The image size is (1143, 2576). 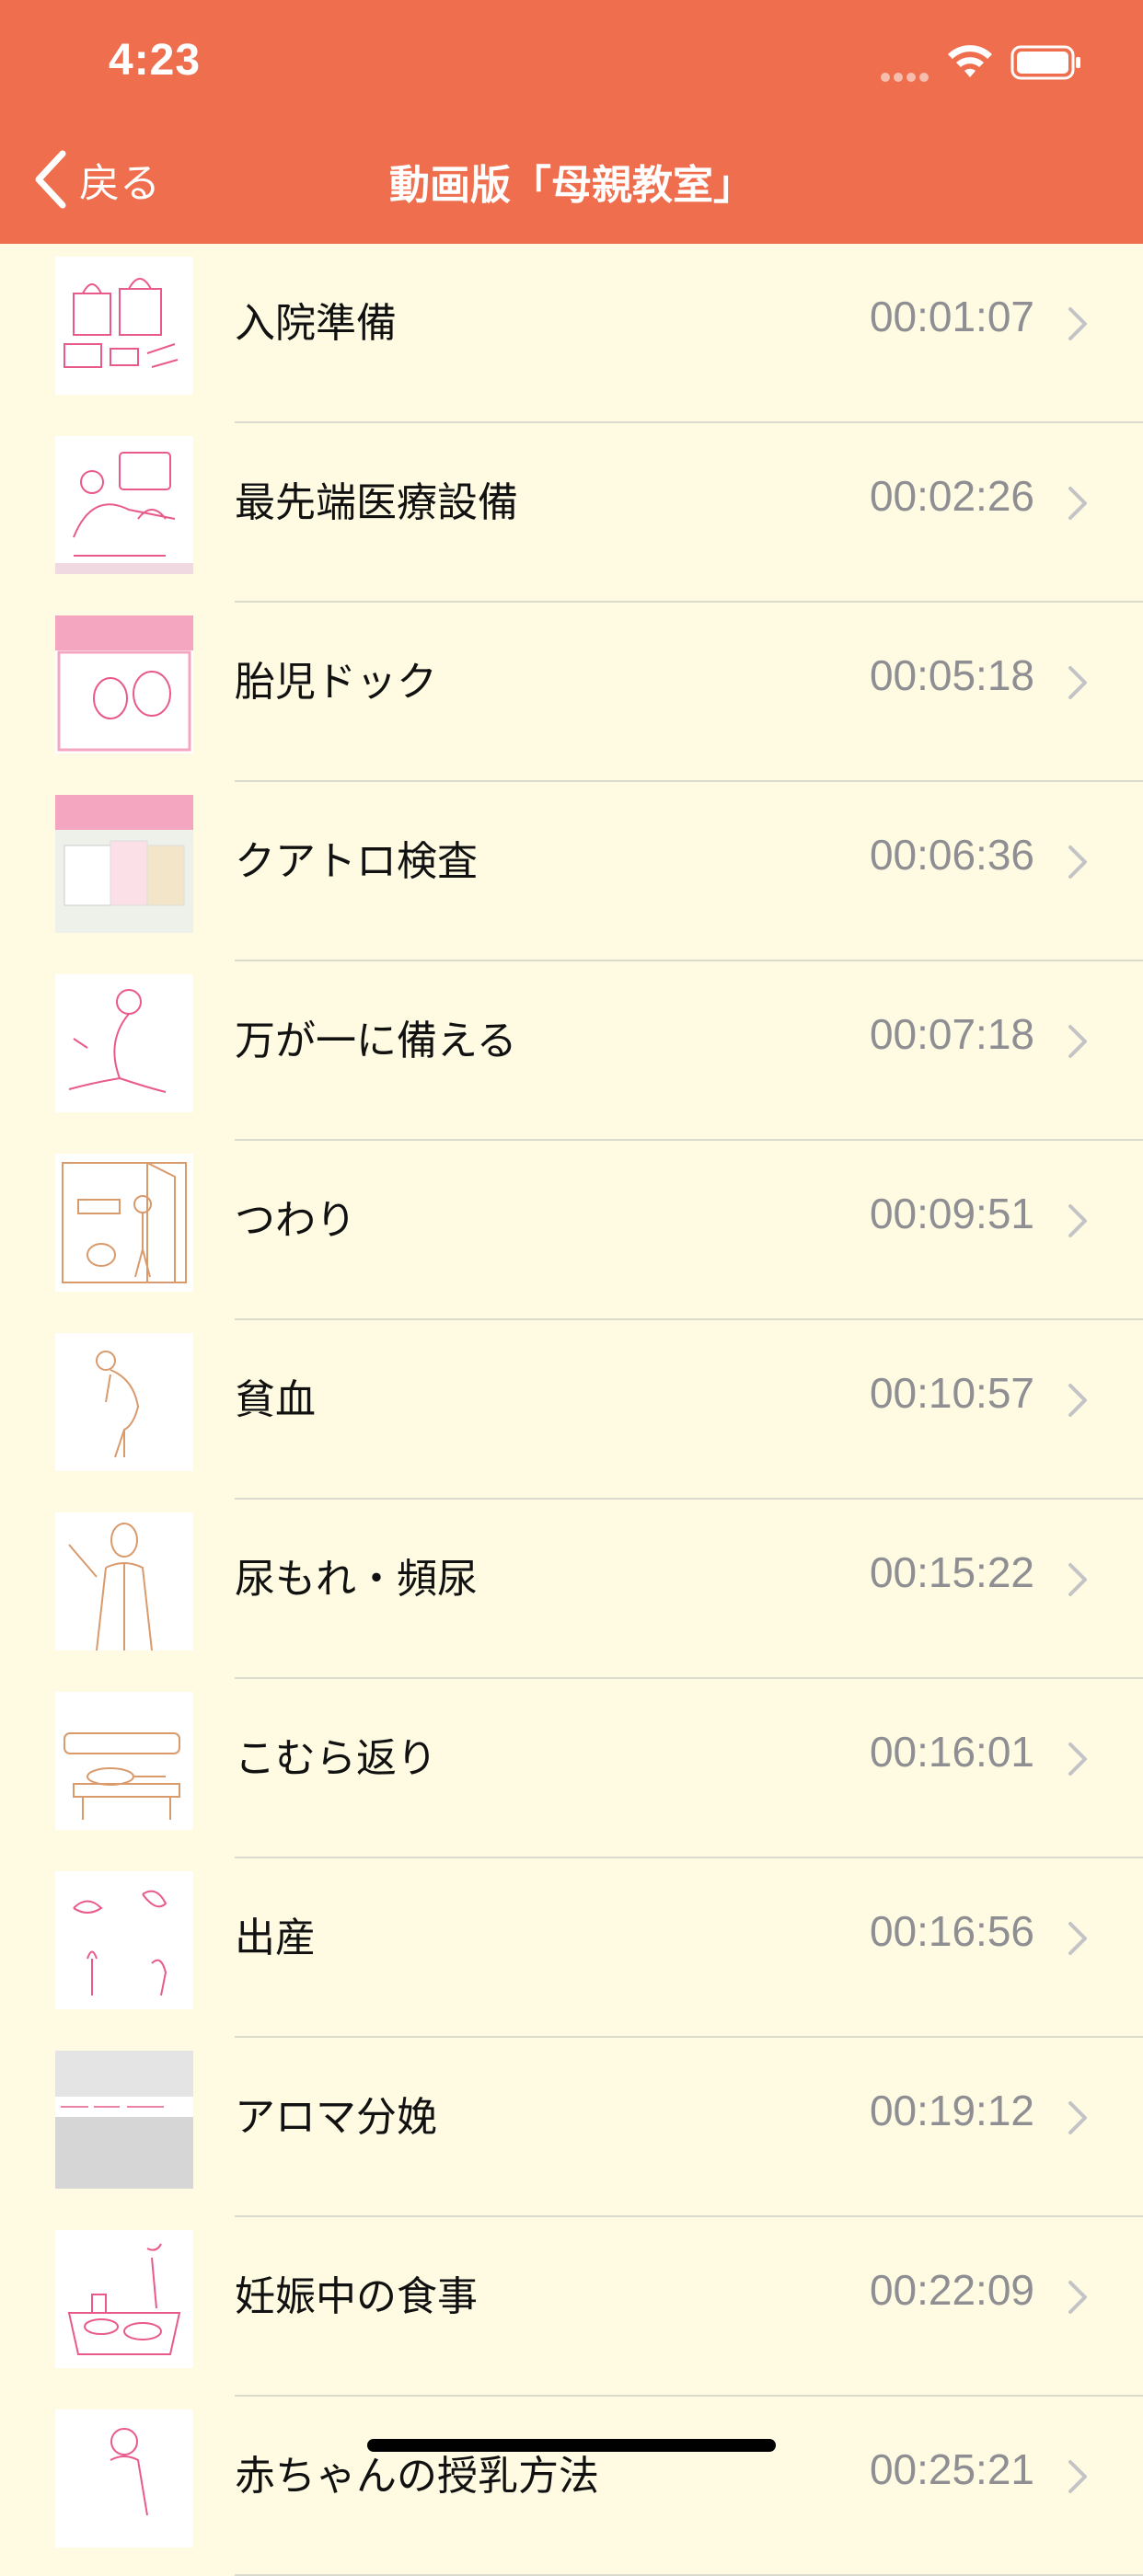 I want to click on item-duration: 00:10:57, so click(x=951, y=1393).